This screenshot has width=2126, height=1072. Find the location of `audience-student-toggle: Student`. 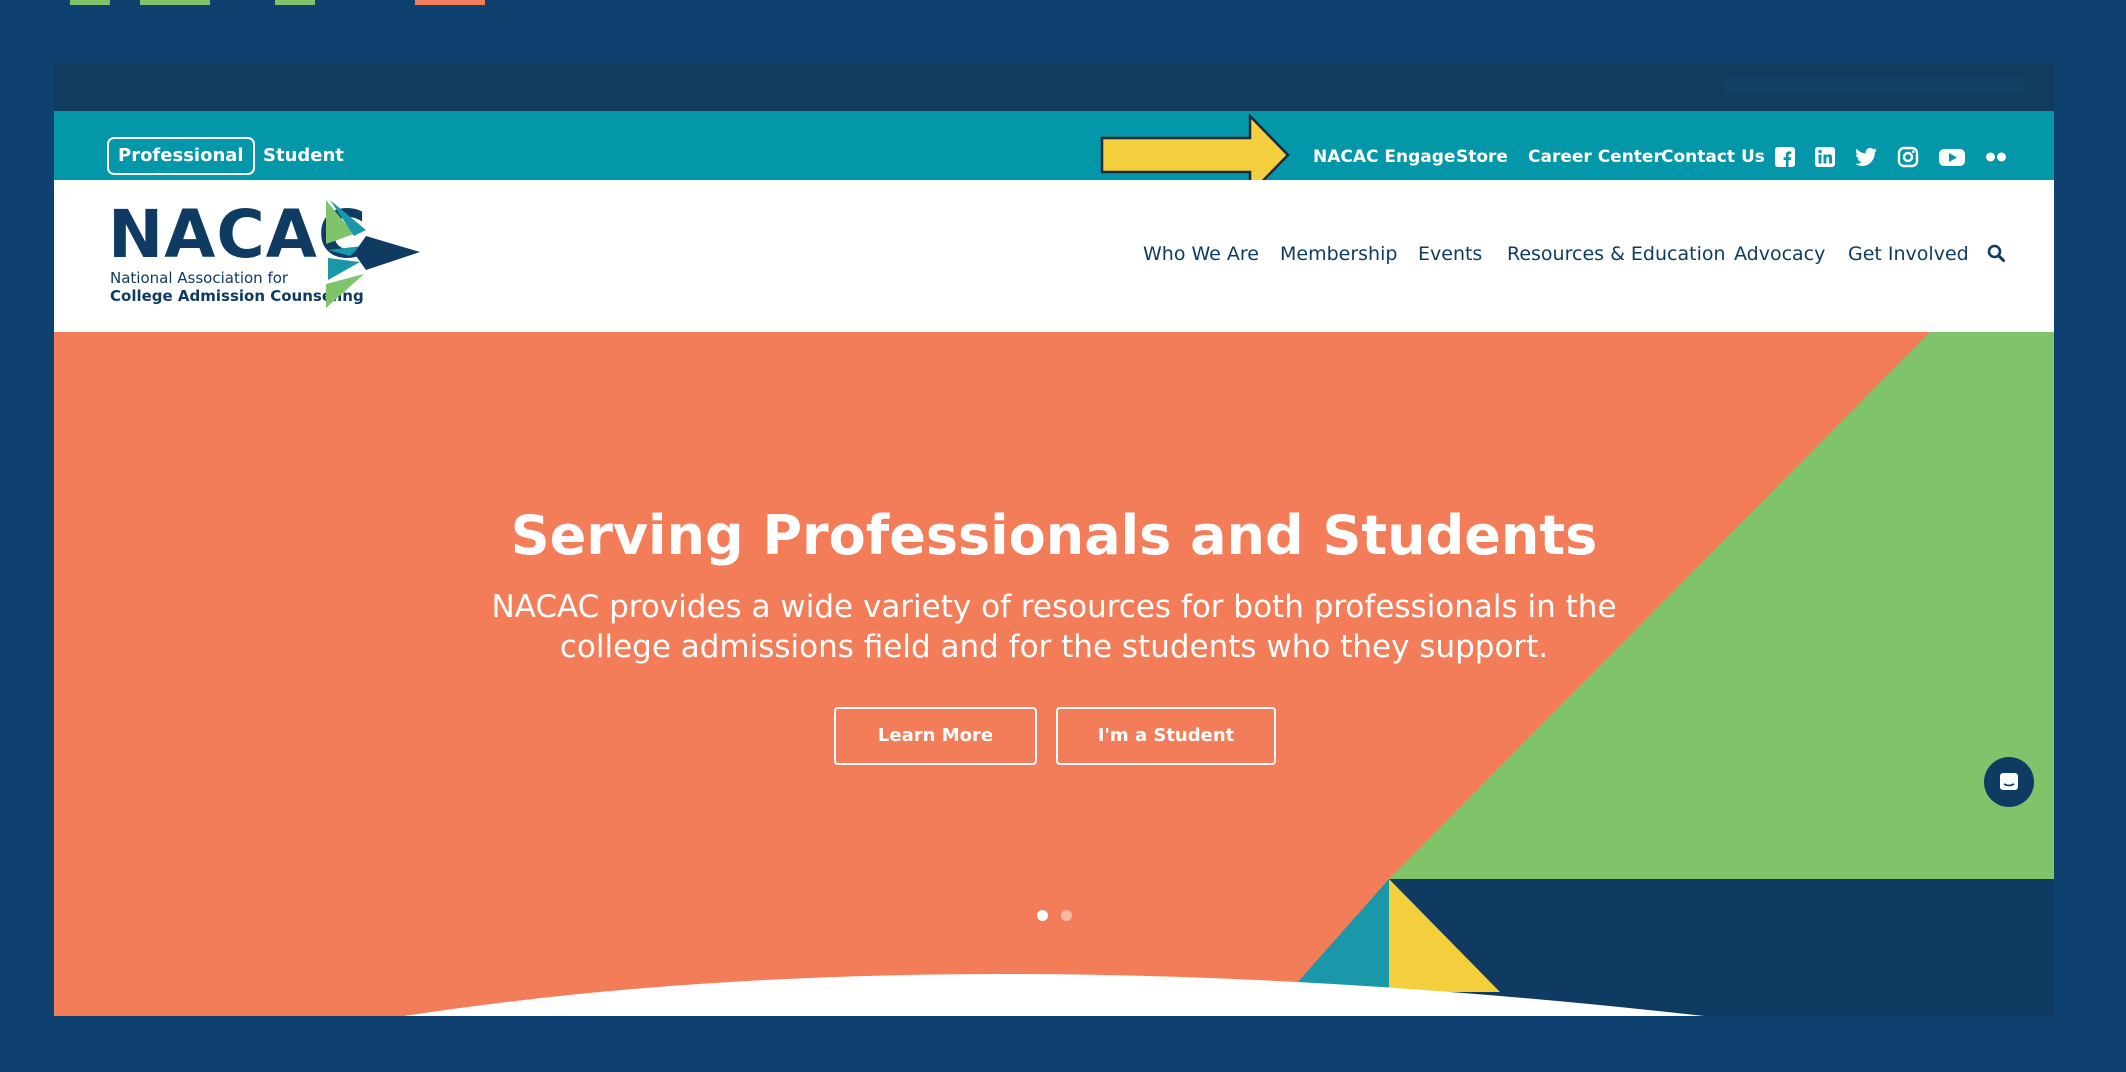

audience-student-toggle: Student is located at coordinates (303, 156).